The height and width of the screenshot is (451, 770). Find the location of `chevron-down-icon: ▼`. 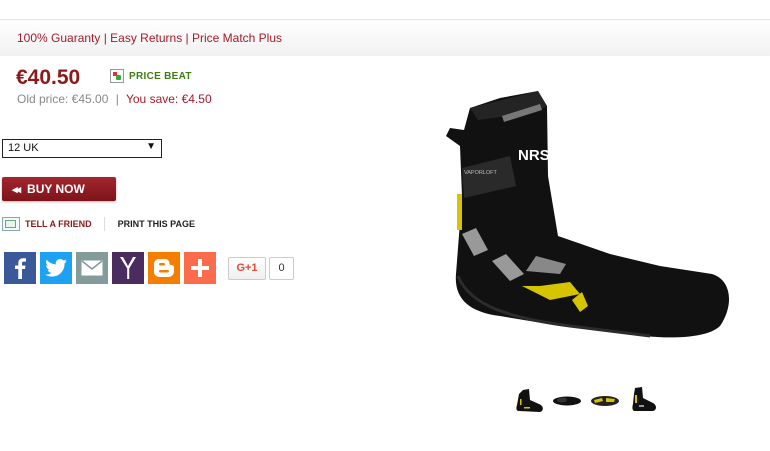

chevron-down-icon: ▼ is located at coordinates (151, 146).